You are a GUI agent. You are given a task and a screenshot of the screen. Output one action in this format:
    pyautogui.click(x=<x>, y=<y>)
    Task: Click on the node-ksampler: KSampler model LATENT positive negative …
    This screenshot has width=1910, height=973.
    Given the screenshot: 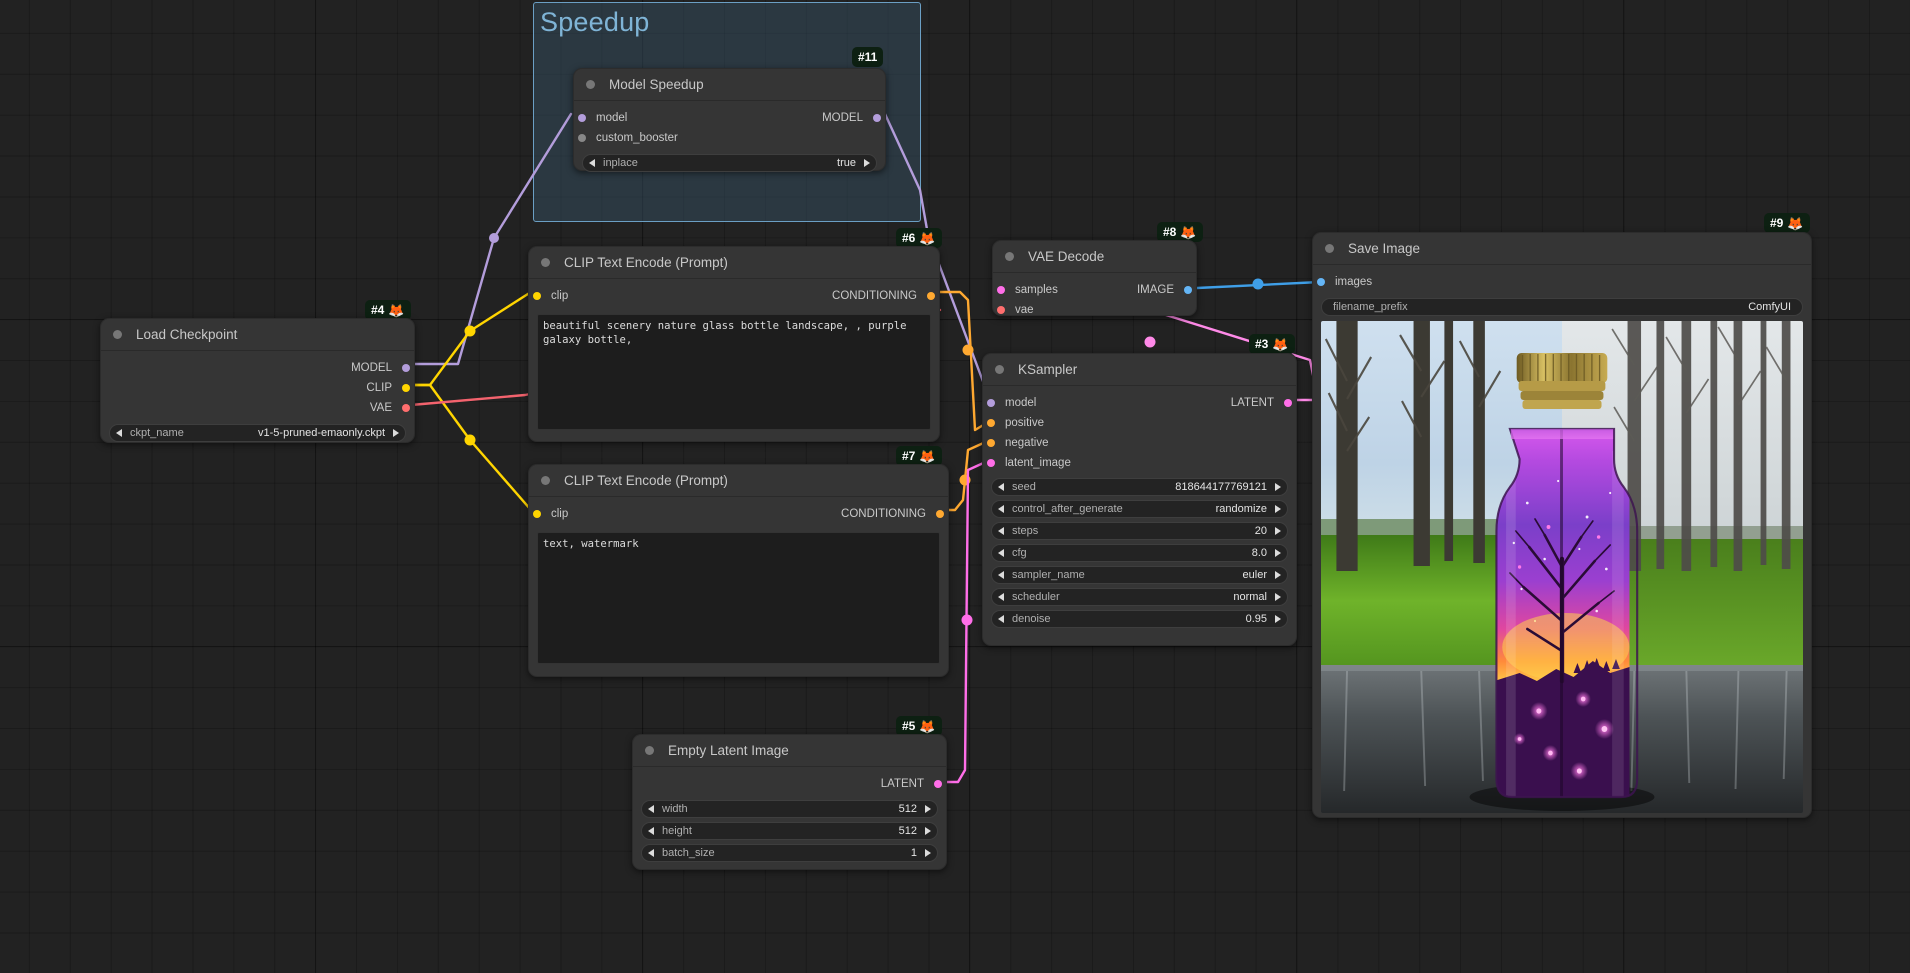 What is the action you would take?
    pyautogui.click(x=1139, y=499)
    